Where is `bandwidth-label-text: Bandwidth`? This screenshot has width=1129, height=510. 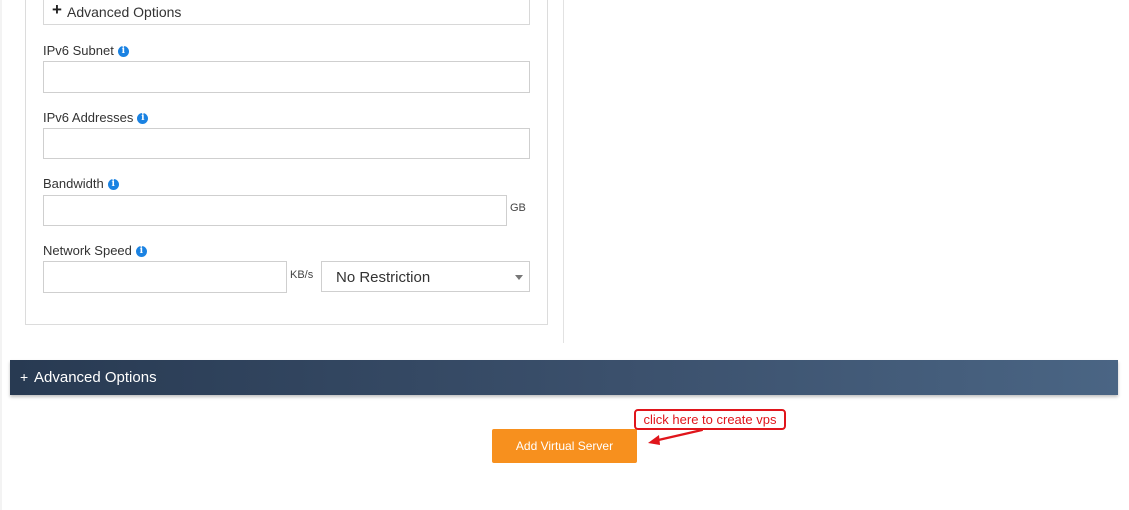 bandwidth-label-text: Bandwidth is located at coordinates (73, 183).